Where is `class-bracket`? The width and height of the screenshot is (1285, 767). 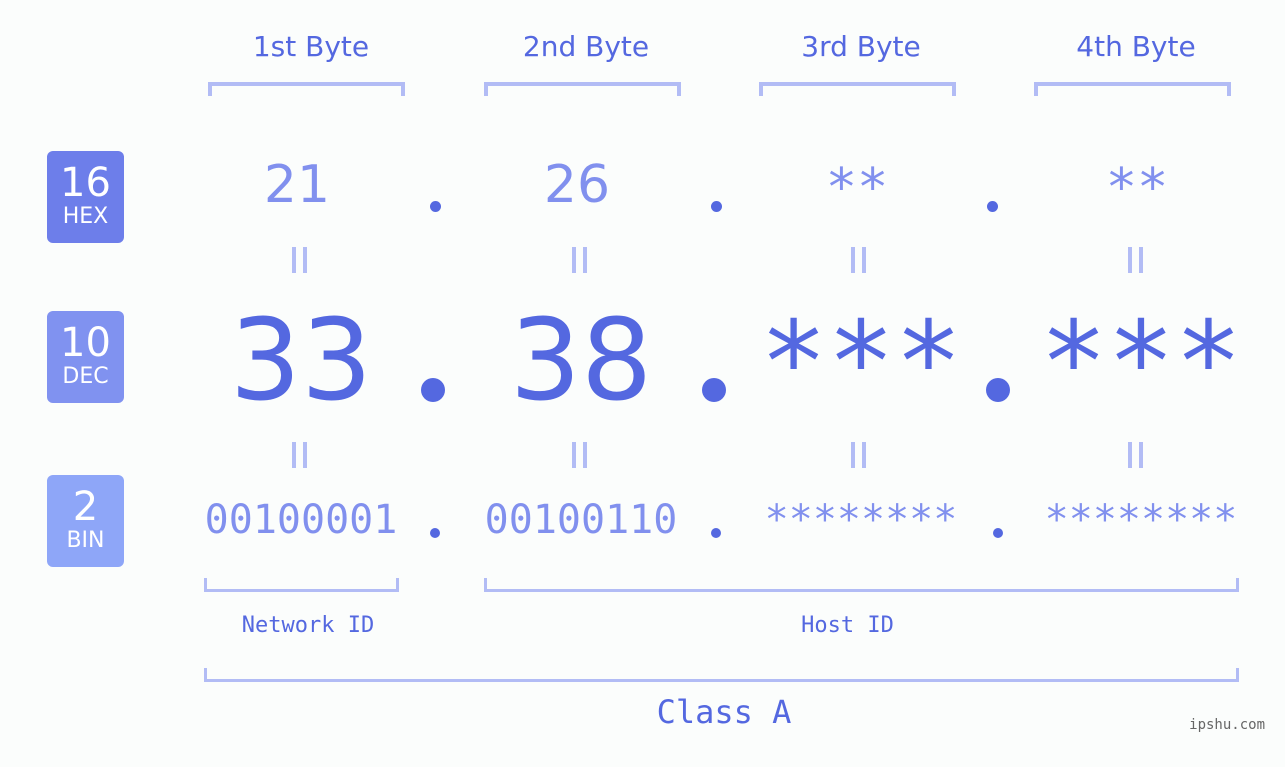
class-bracket is located at coordinates (721, 675).